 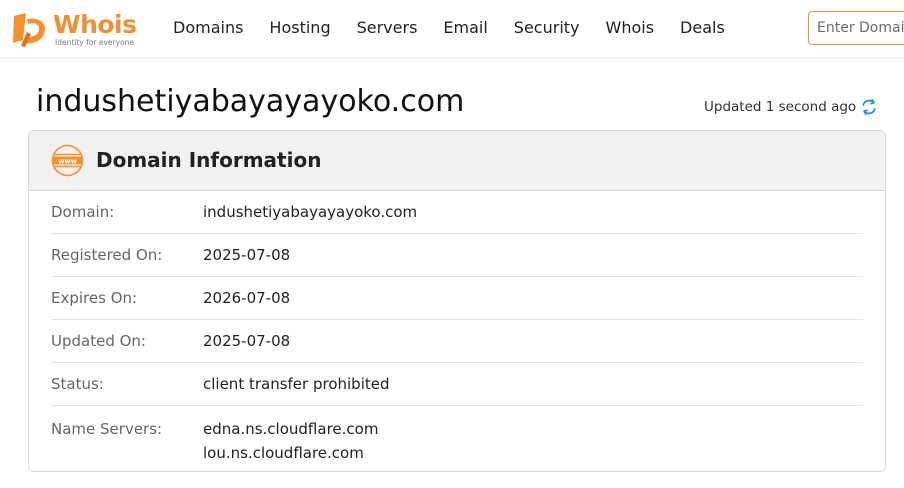 I want to click on row-label: Status:, so click(x=77, y=384).